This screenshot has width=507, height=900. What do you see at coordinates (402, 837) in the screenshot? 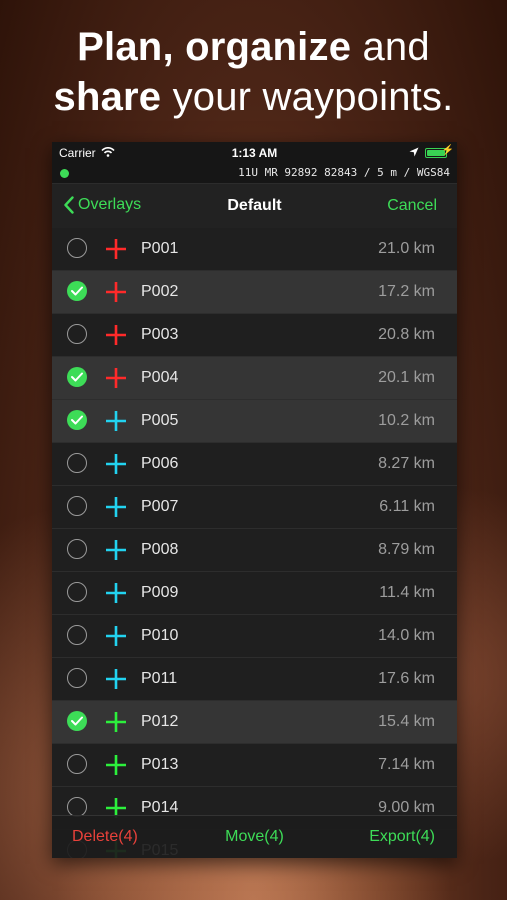
I see `export-button: Export(4)` at bounding box center [402, 837].